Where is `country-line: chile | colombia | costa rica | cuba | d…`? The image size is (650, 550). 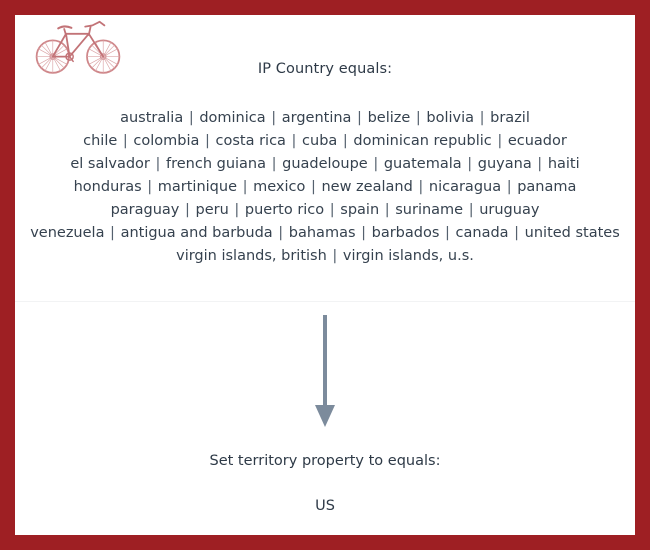 country-line: chile | colombia | costa rica | cuba | d… is located at coordinates (325, 141).